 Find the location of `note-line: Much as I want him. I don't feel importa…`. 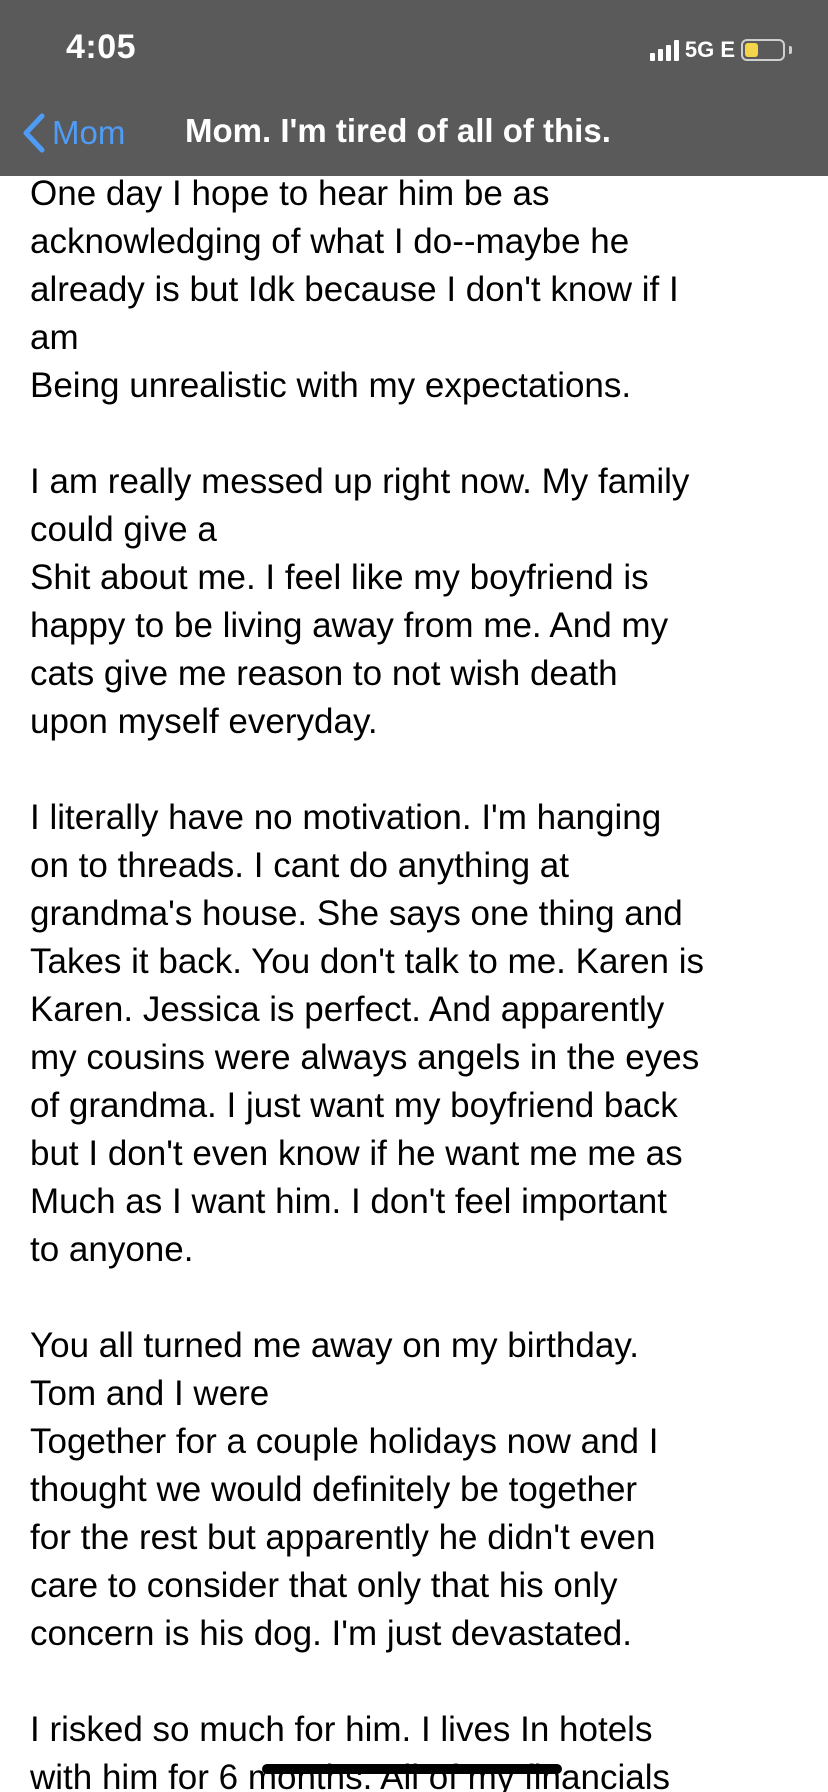

note-line: Much as I want him. I don't feel importa… is located at coordinates (348, 1201).